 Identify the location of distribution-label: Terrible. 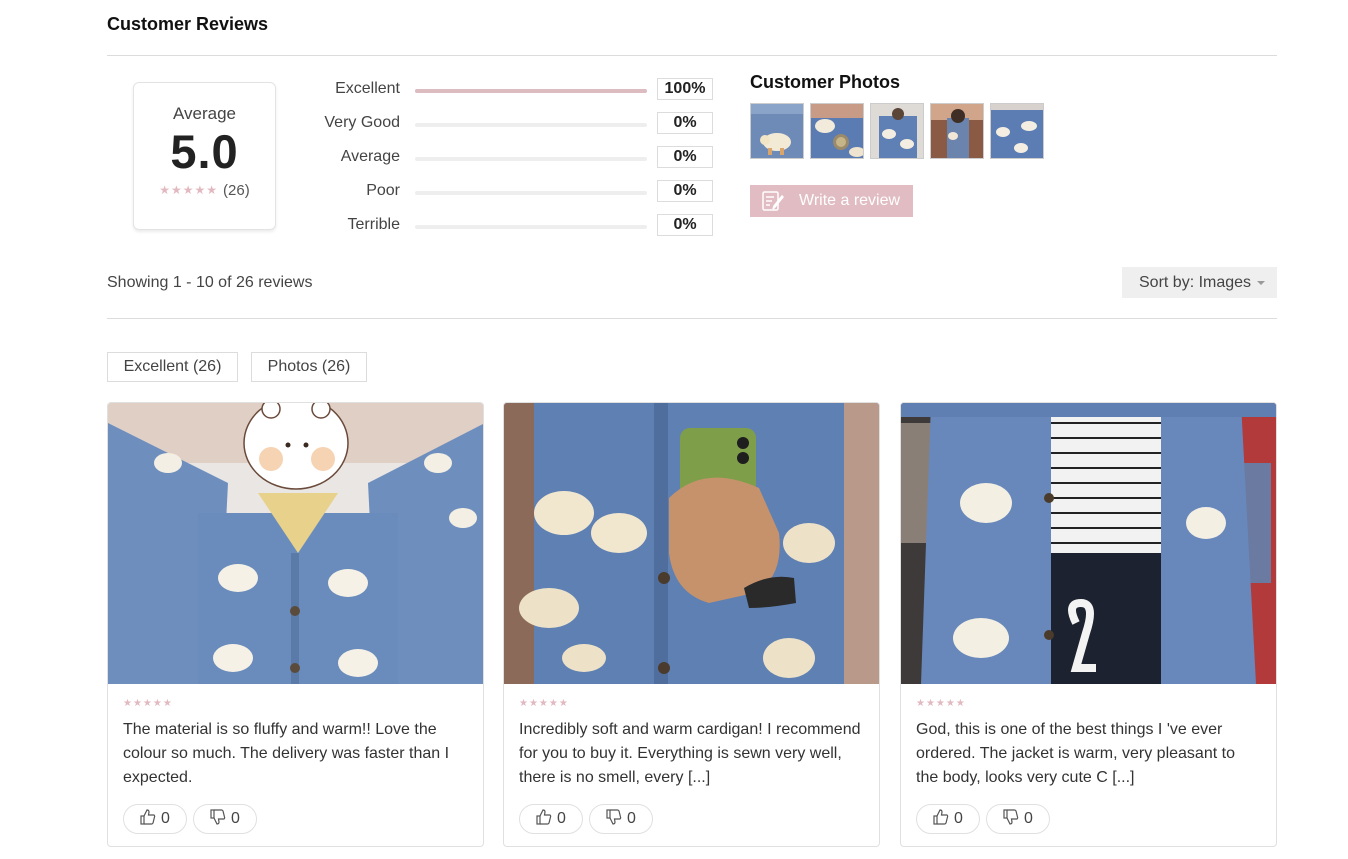
(373, 224).